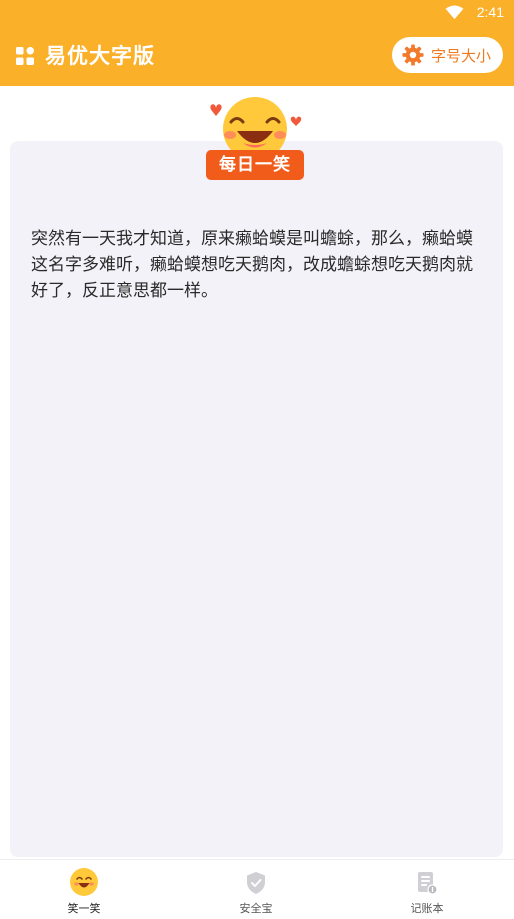 This screenshot has width=514, height=919. What do you see at coordinates (413, 55) in the screenshot?
I see `gear-icon` at bounding box center [413, 55].